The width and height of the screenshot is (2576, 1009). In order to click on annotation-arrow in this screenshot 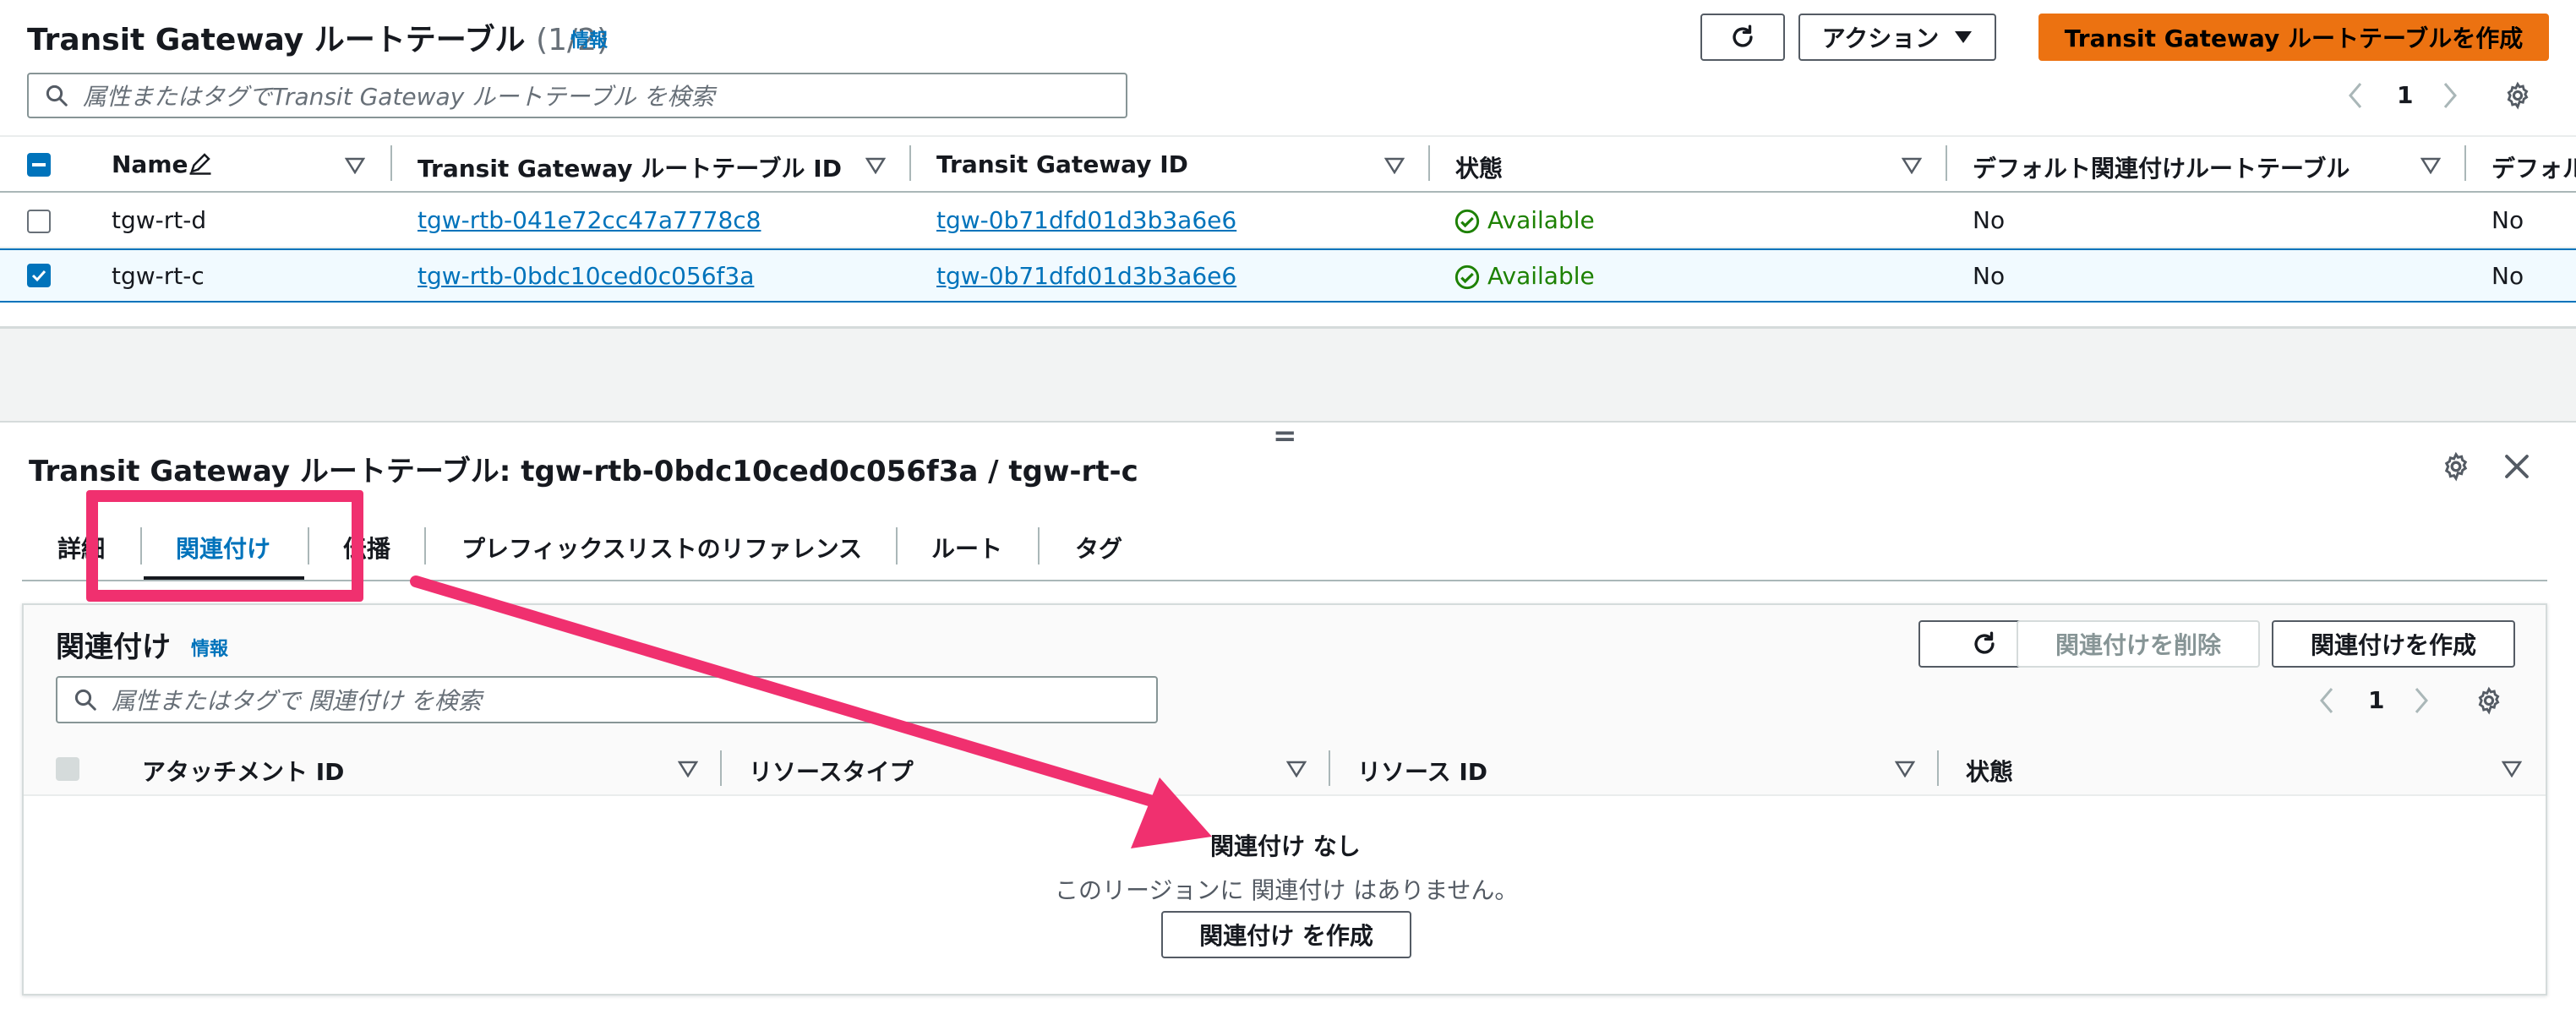, I will do `click(811, 711)`.